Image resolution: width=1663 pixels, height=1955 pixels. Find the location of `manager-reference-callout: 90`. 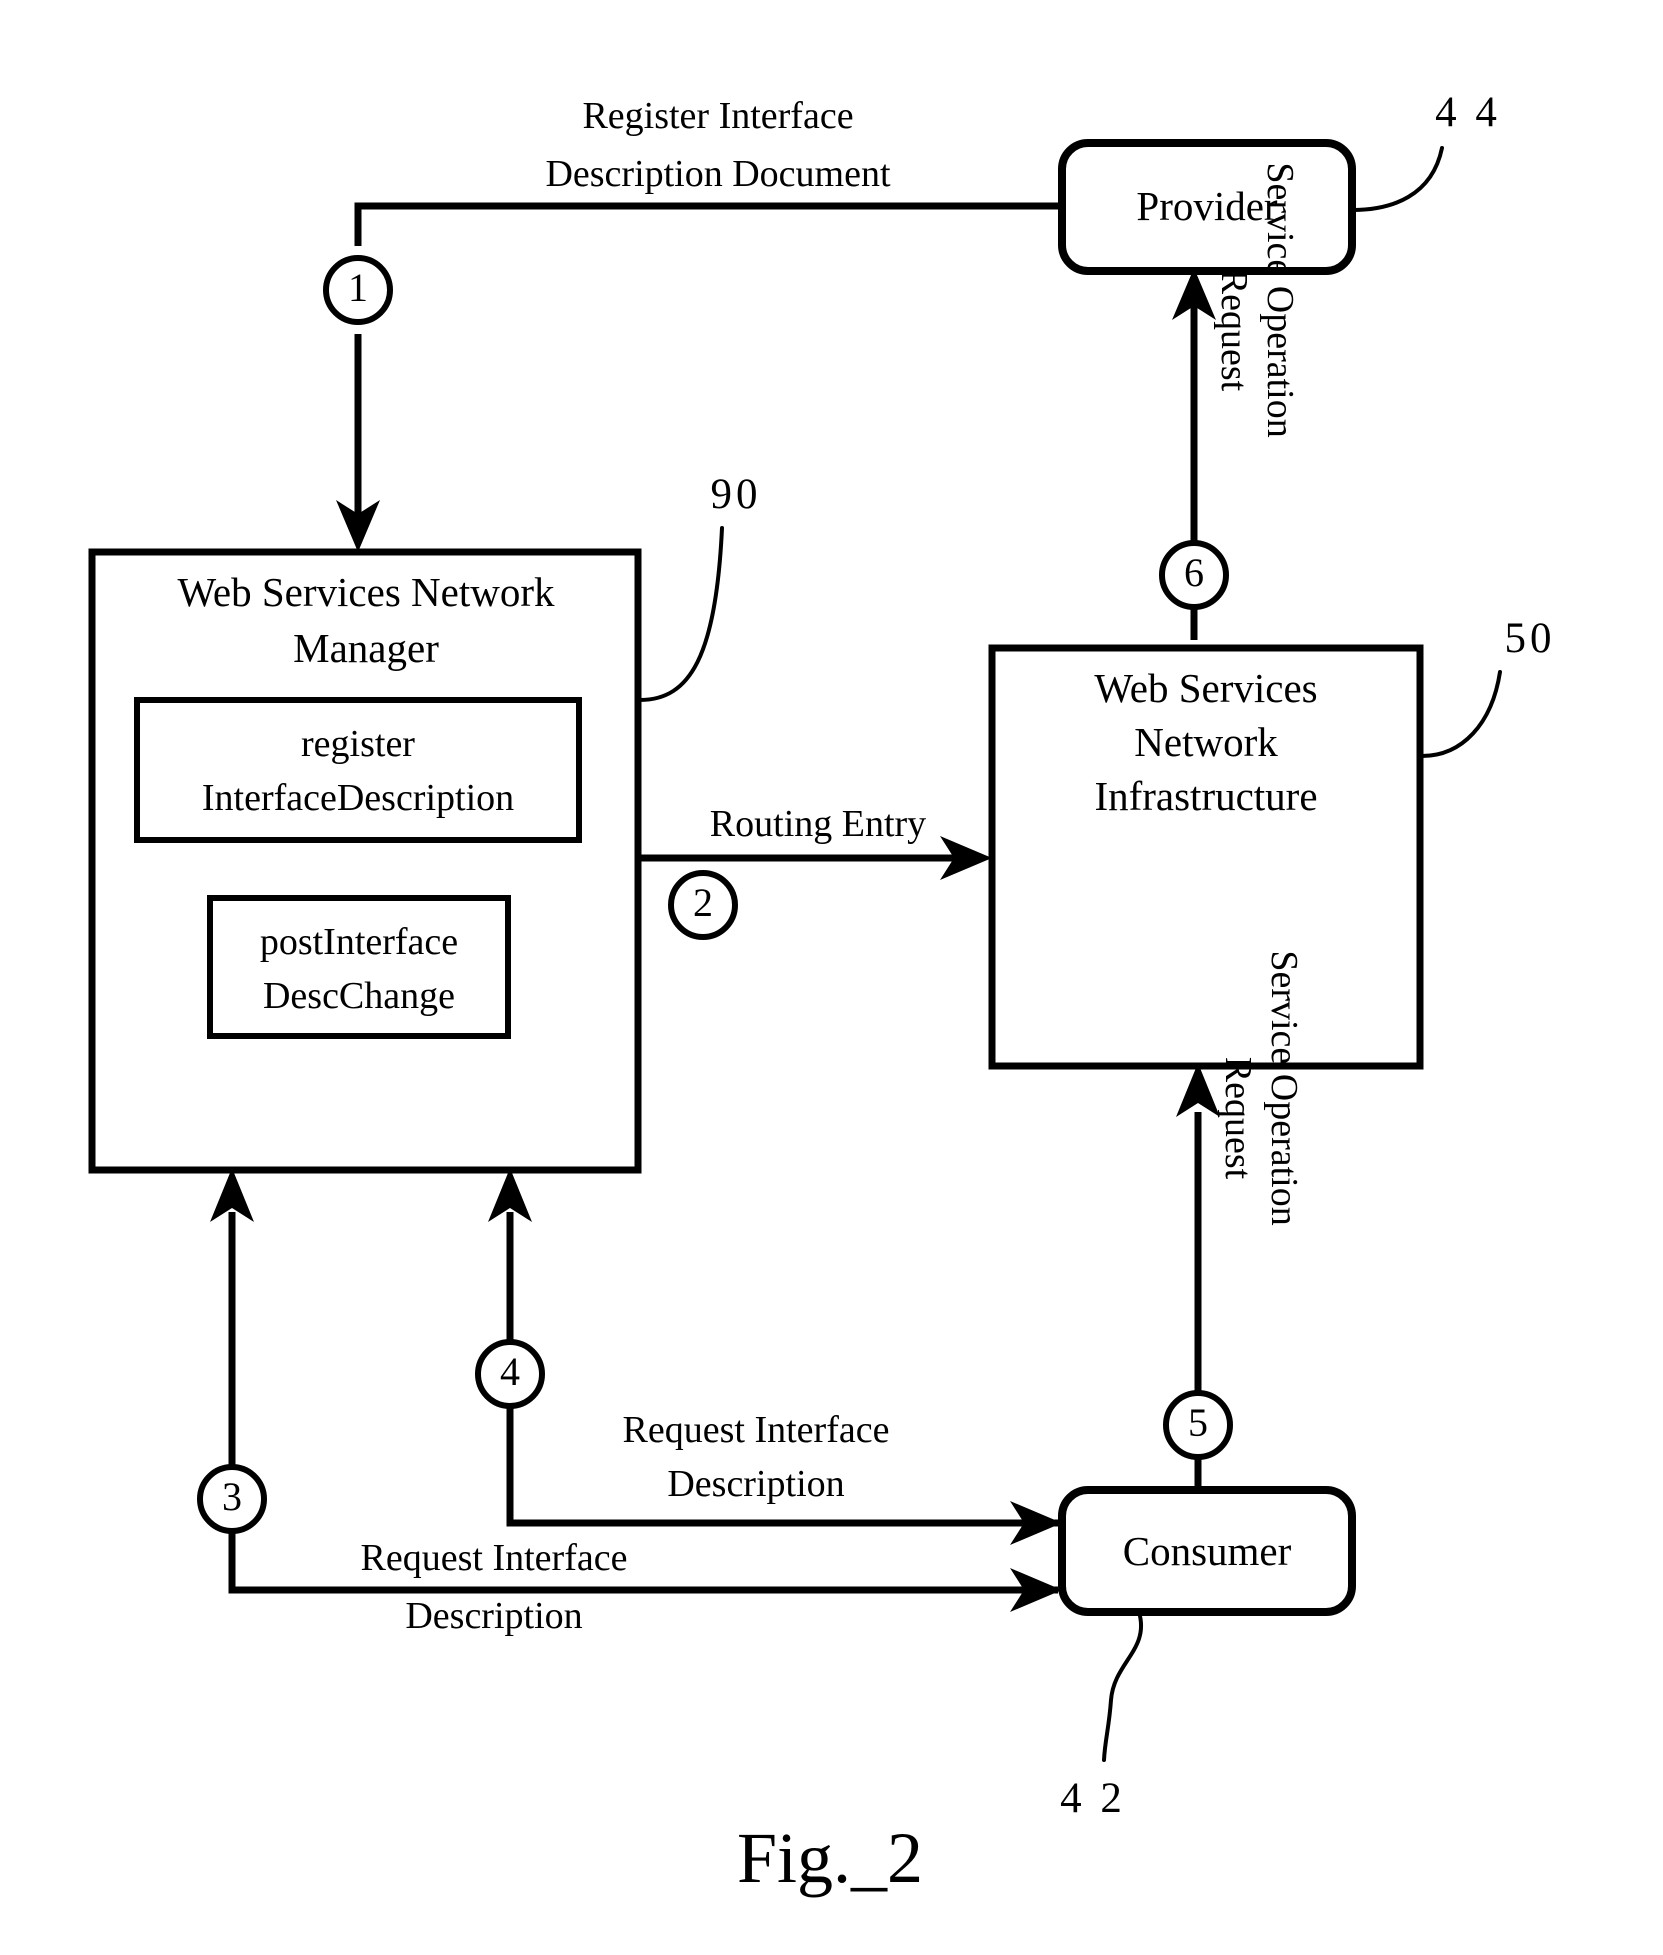

manager-reference-callout: 90 is located at coordinates (700, 586).